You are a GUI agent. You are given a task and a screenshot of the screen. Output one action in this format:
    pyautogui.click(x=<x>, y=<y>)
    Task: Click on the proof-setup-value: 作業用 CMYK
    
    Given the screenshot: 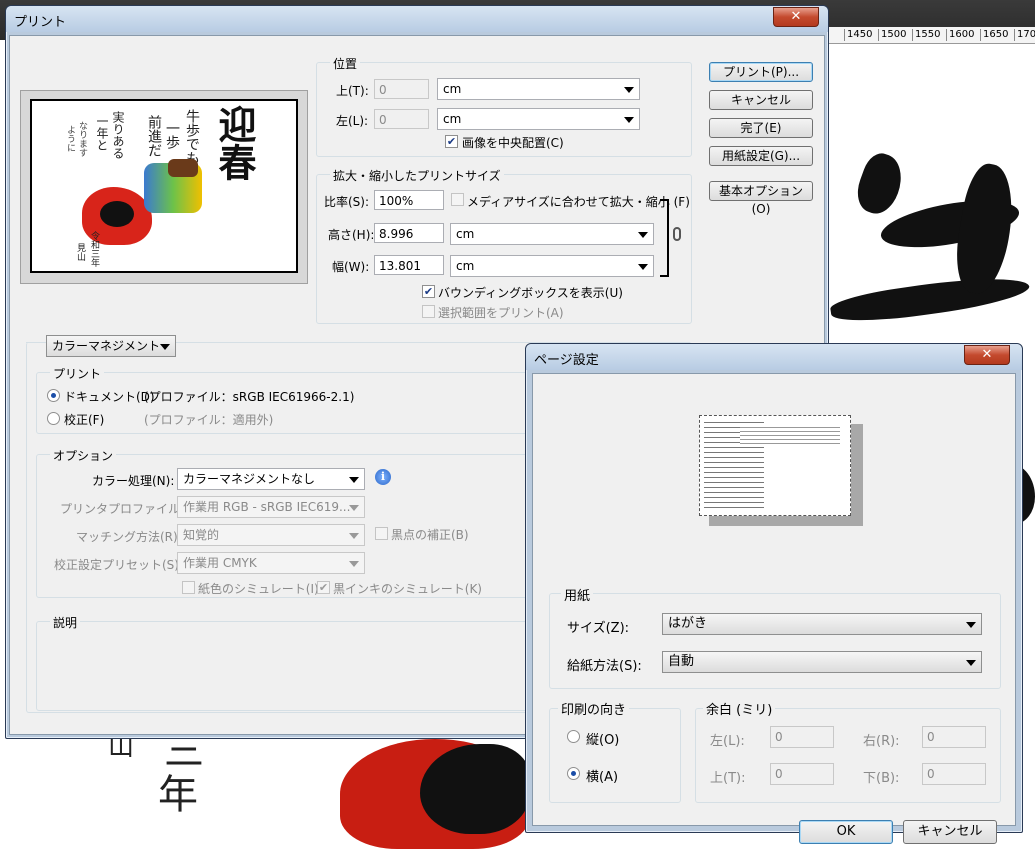 What is the action you would take?
    pyautogui.click(x=220, y=563)
    